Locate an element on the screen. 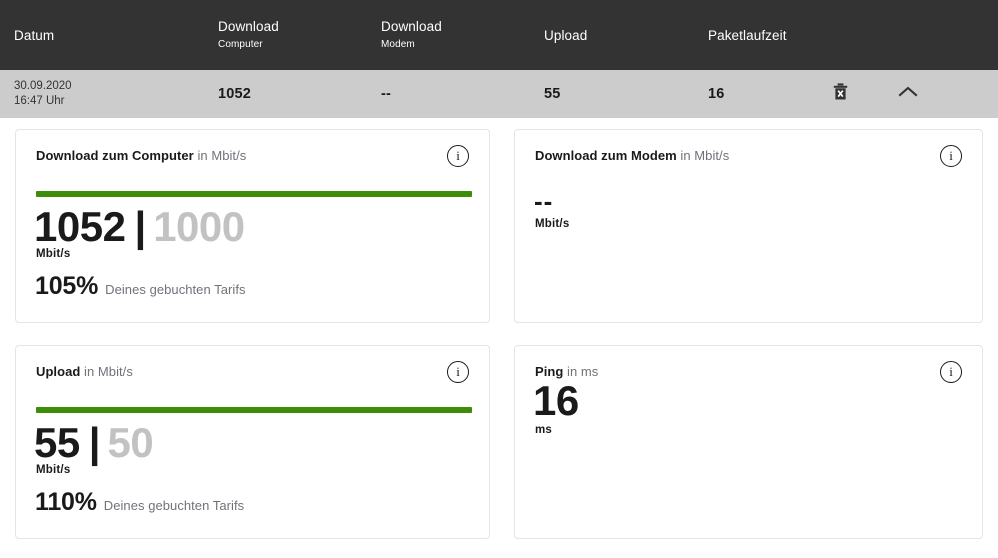 This screenshot has width=998, height=558. card-value-row: 55 | 50 is located at coordinates (94, 442).